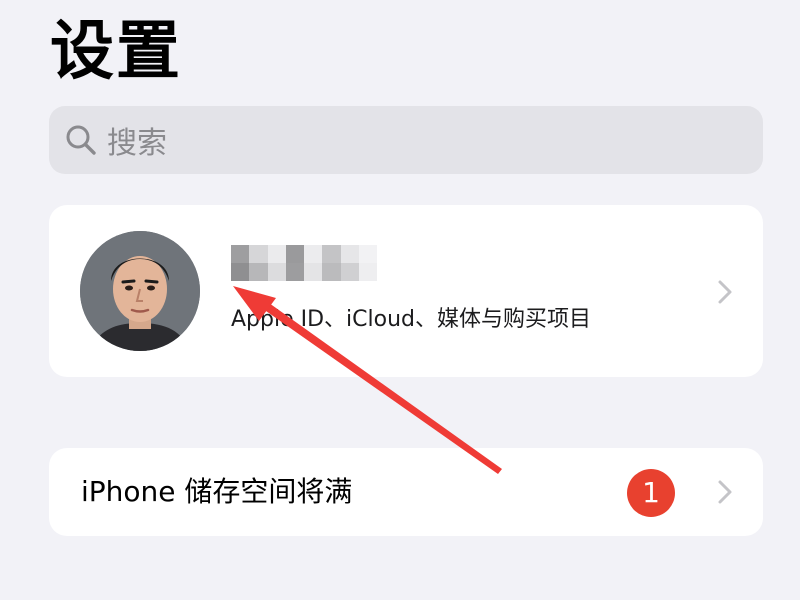 Image resolution: width=800 pixels, height=600 pixels. I want to click on search-bar: 搜索, so click(406, 140).